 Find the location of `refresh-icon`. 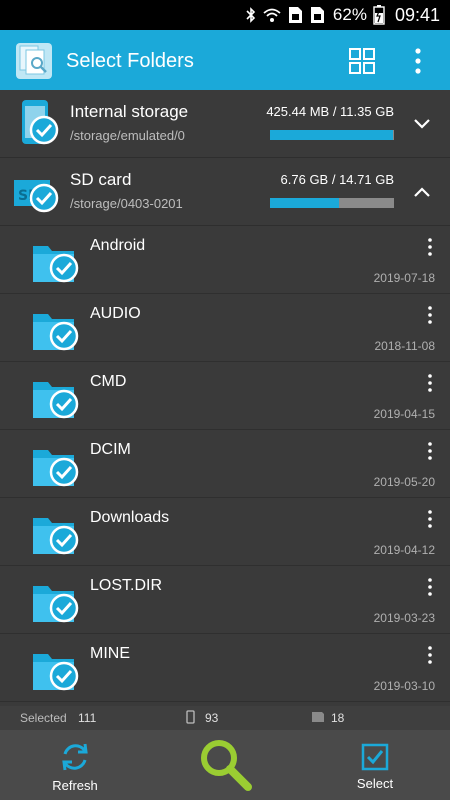

refresh-icon is located at coordinates (75, 757).